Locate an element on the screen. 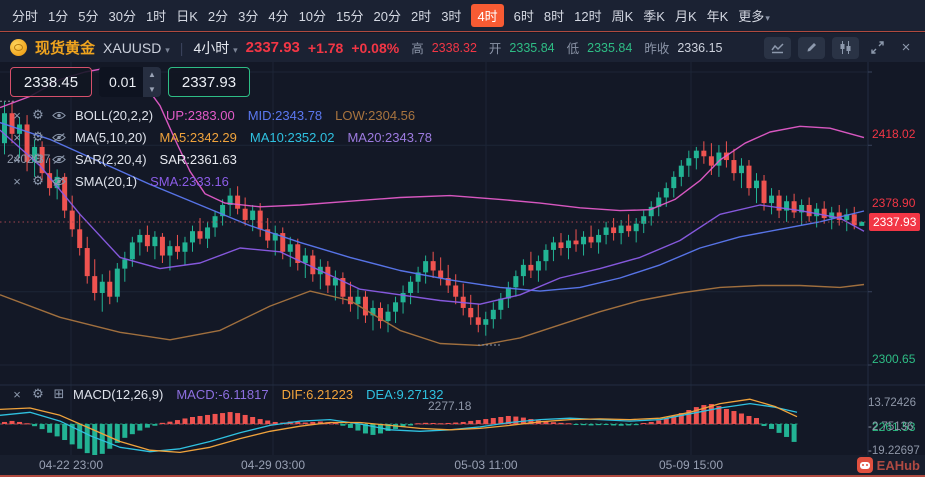  indicator-value: MA5:2342.29 is located at coordinates (198, 137).